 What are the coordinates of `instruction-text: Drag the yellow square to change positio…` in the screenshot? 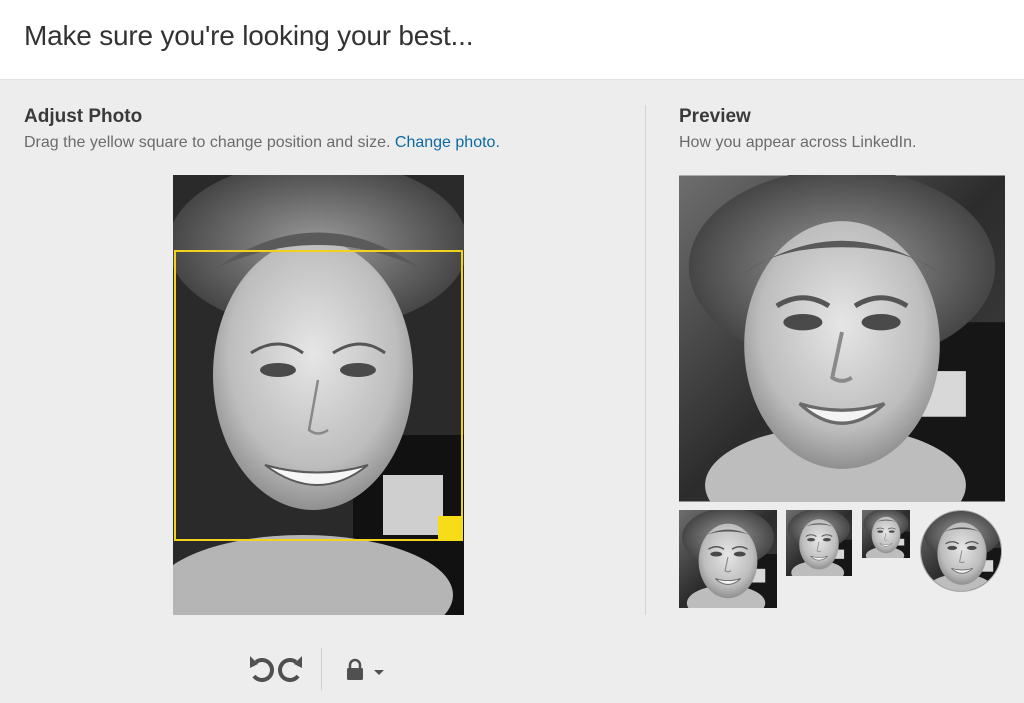 It's located at (207, 142).